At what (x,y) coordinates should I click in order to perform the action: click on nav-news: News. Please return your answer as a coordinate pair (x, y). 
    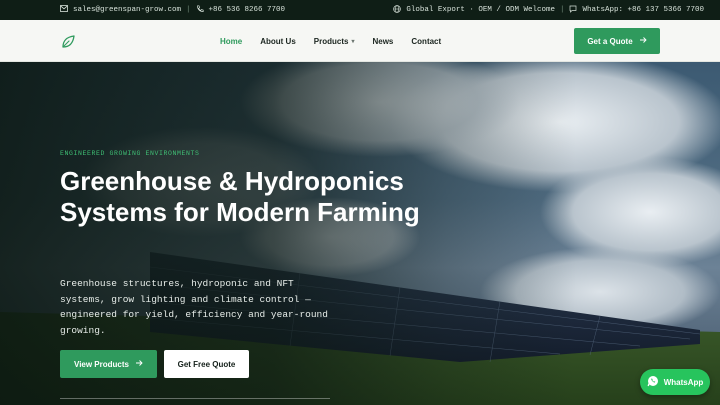
    Looking at the image, I should click on (382, 41).